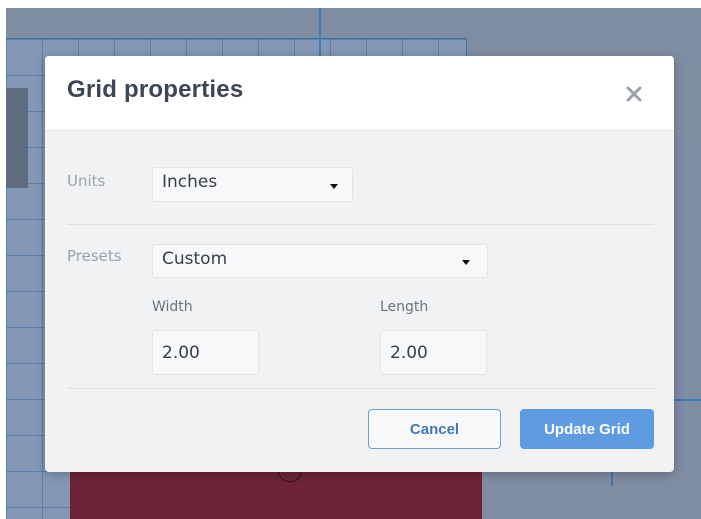  I want to click on canvas-design-shape, so click(276, 494).